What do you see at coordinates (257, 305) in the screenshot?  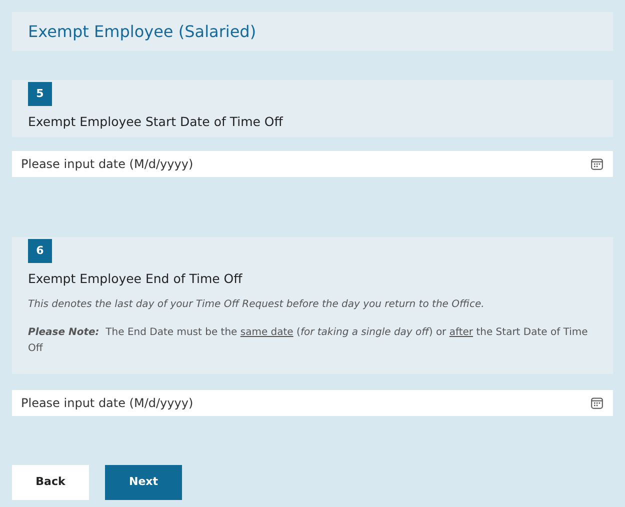 I see `question-description: This denotes the last day of your Time Off Request before the day you return to the Office.` at bounding box center [257, 305].